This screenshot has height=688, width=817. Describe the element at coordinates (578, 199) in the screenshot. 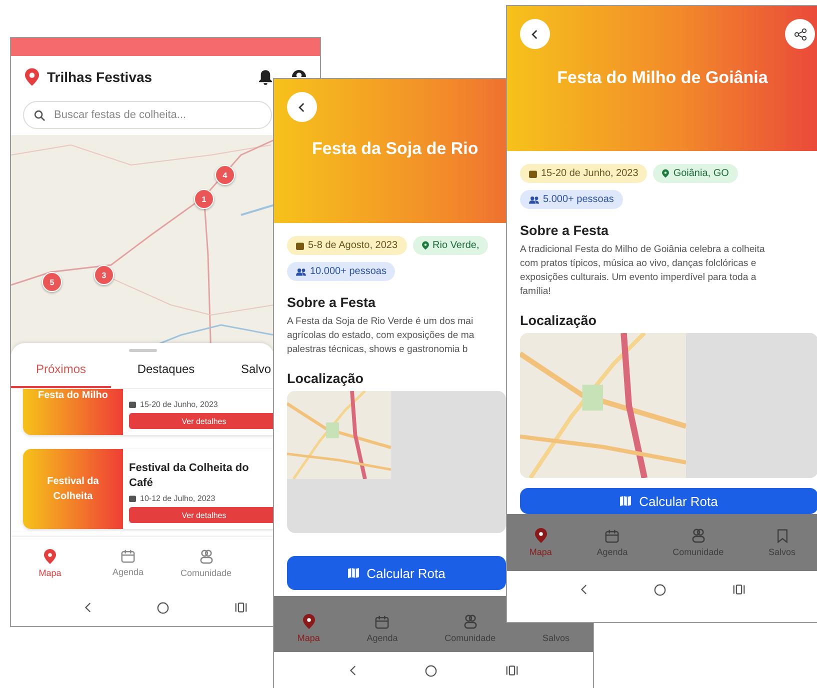

I see `chip-text: 5.000+ pessoas` at that location.